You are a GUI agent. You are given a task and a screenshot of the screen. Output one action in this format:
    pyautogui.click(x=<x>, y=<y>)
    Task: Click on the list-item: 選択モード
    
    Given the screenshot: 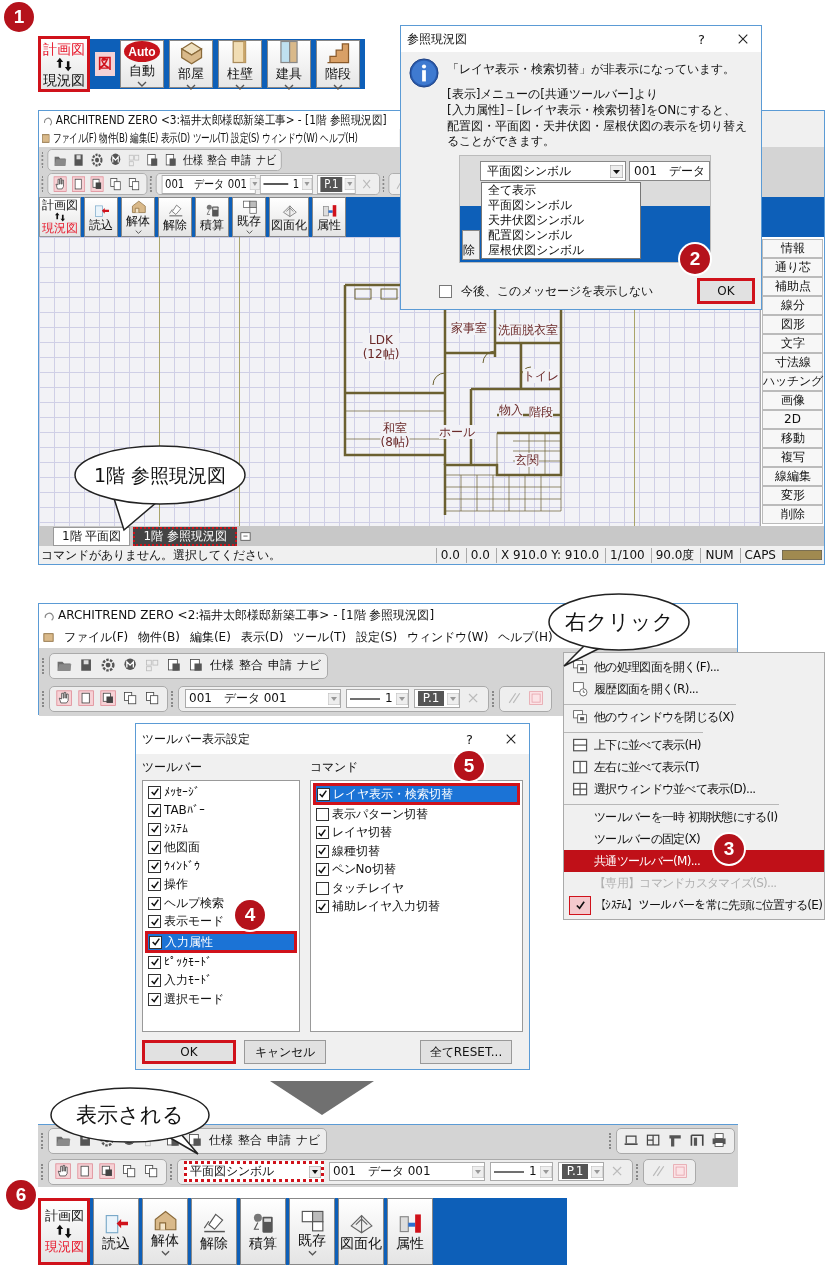 What is the action you would take?
    pyautogui.click(x=187, y=999)
    